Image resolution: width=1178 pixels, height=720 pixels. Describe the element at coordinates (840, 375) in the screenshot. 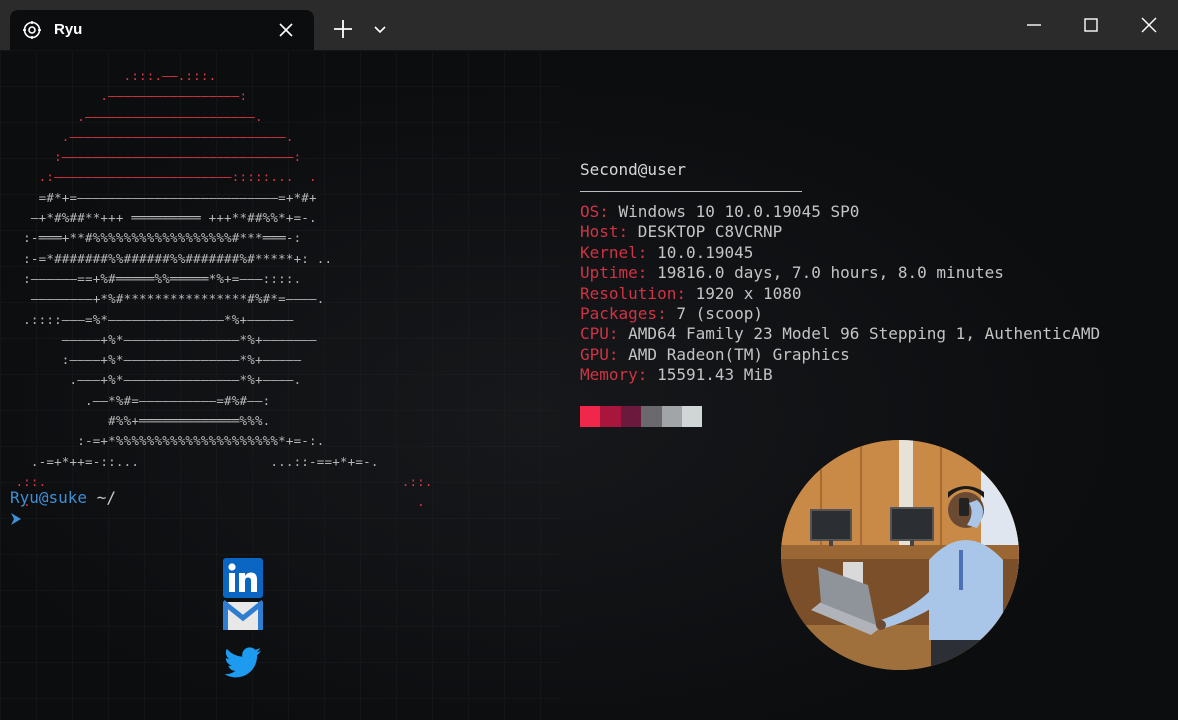

I see `sysinfo-row: Memory: 15591.43 MiB` at that location.